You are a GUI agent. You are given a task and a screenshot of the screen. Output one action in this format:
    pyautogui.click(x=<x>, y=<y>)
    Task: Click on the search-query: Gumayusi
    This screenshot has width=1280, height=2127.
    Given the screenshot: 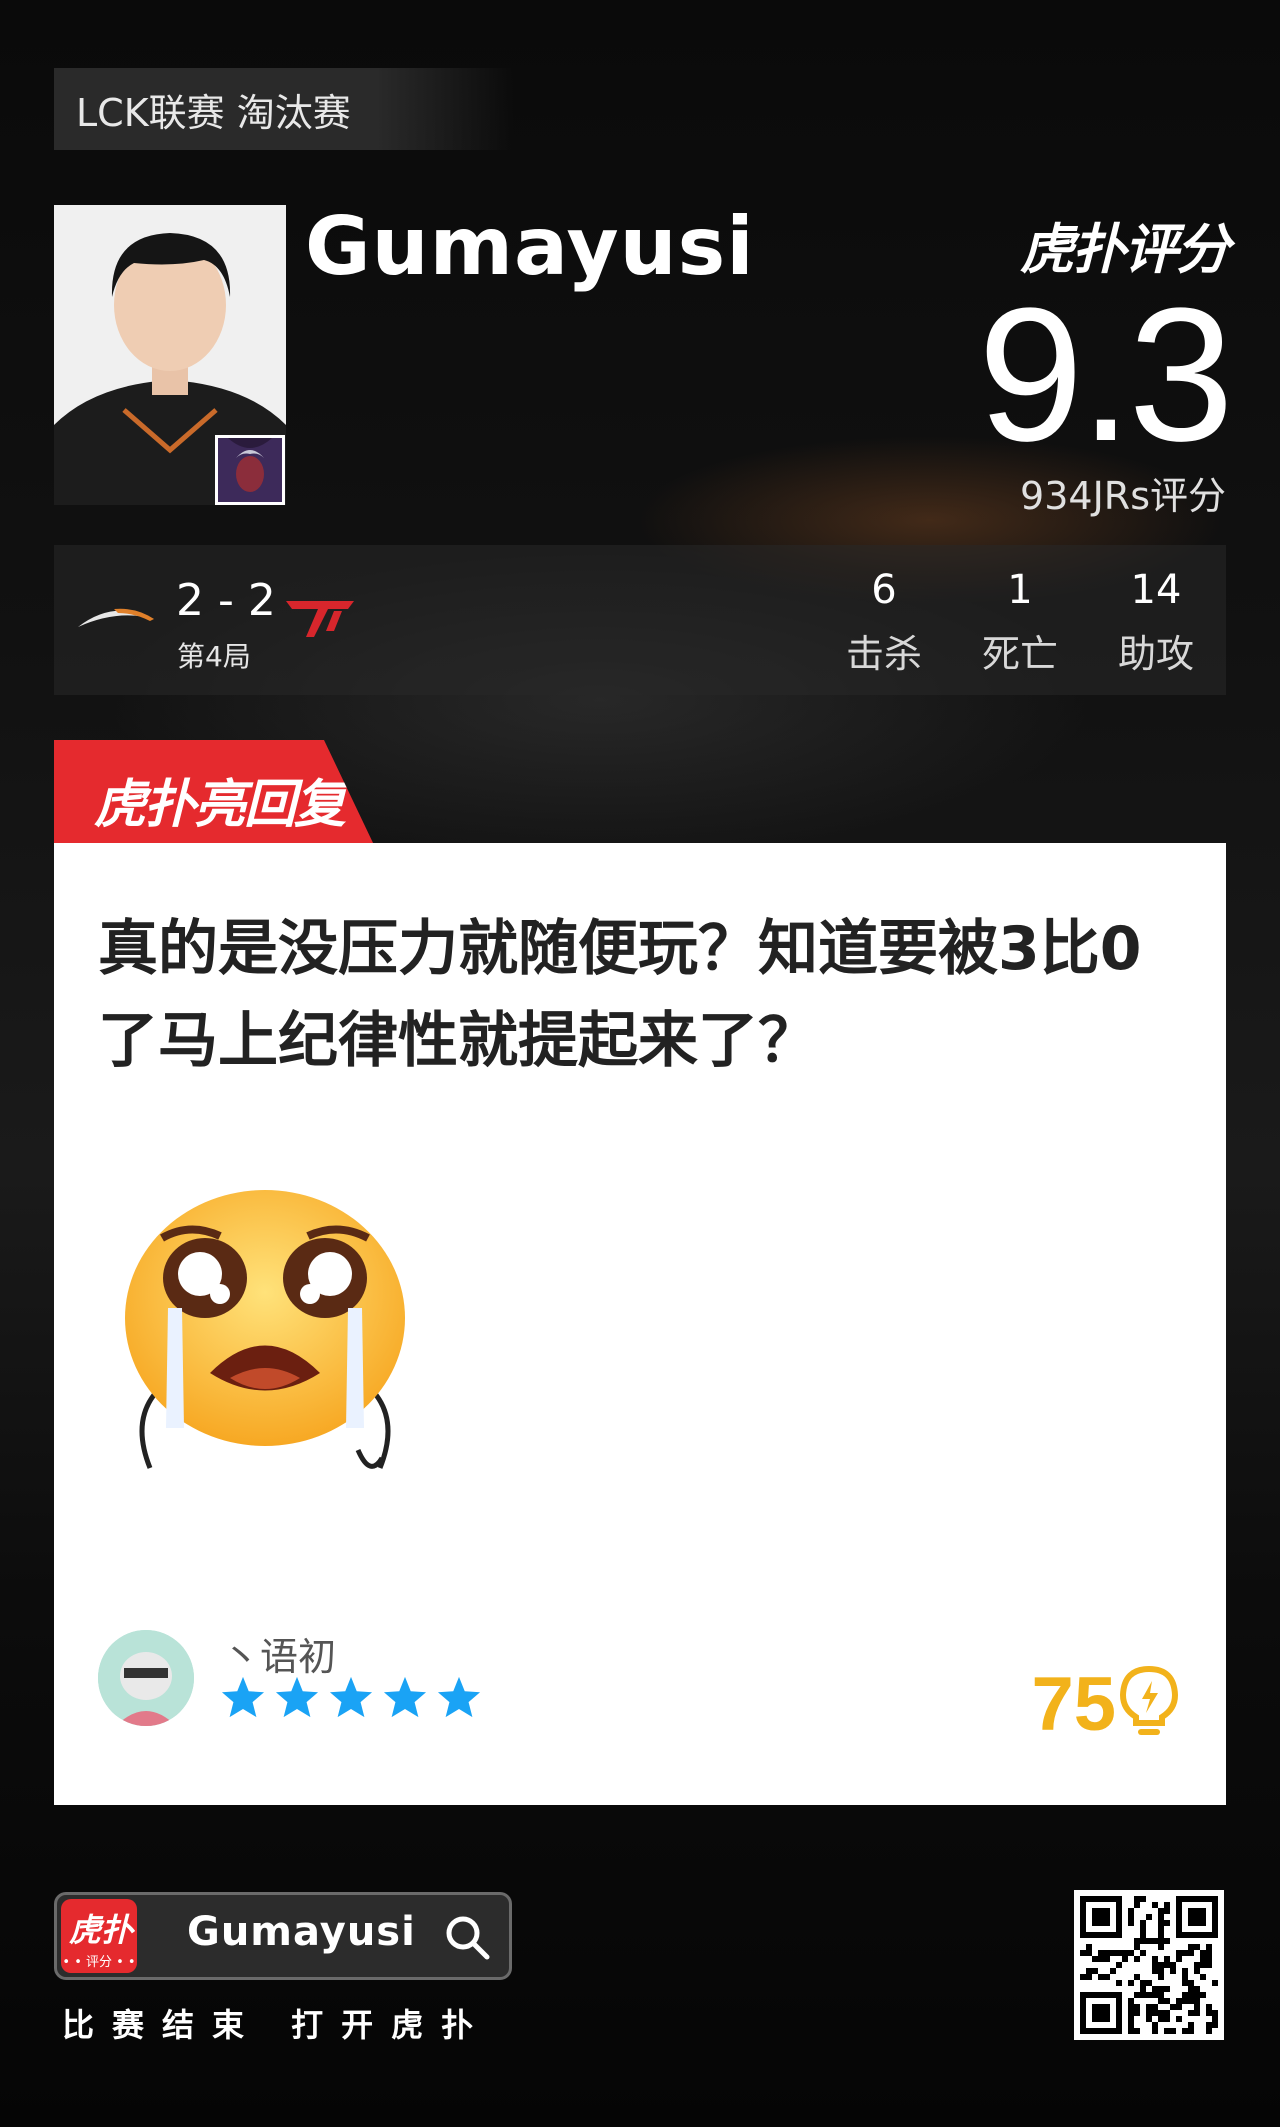 What is the action you would take?
    pyautogui.click(x=301, y=1932)
    